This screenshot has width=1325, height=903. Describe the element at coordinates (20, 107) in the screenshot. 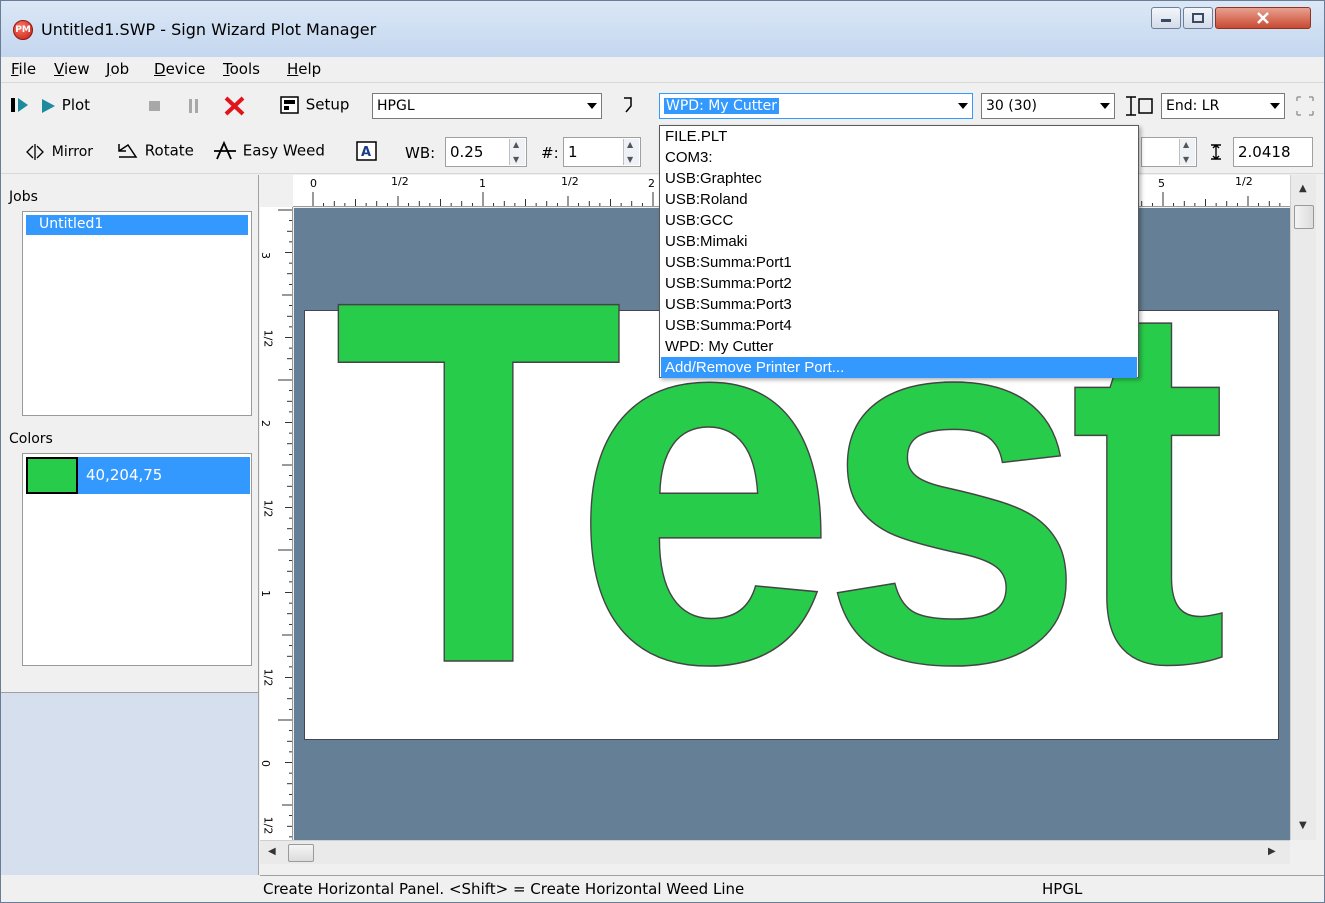

I see `plot-selected-button` at that location.